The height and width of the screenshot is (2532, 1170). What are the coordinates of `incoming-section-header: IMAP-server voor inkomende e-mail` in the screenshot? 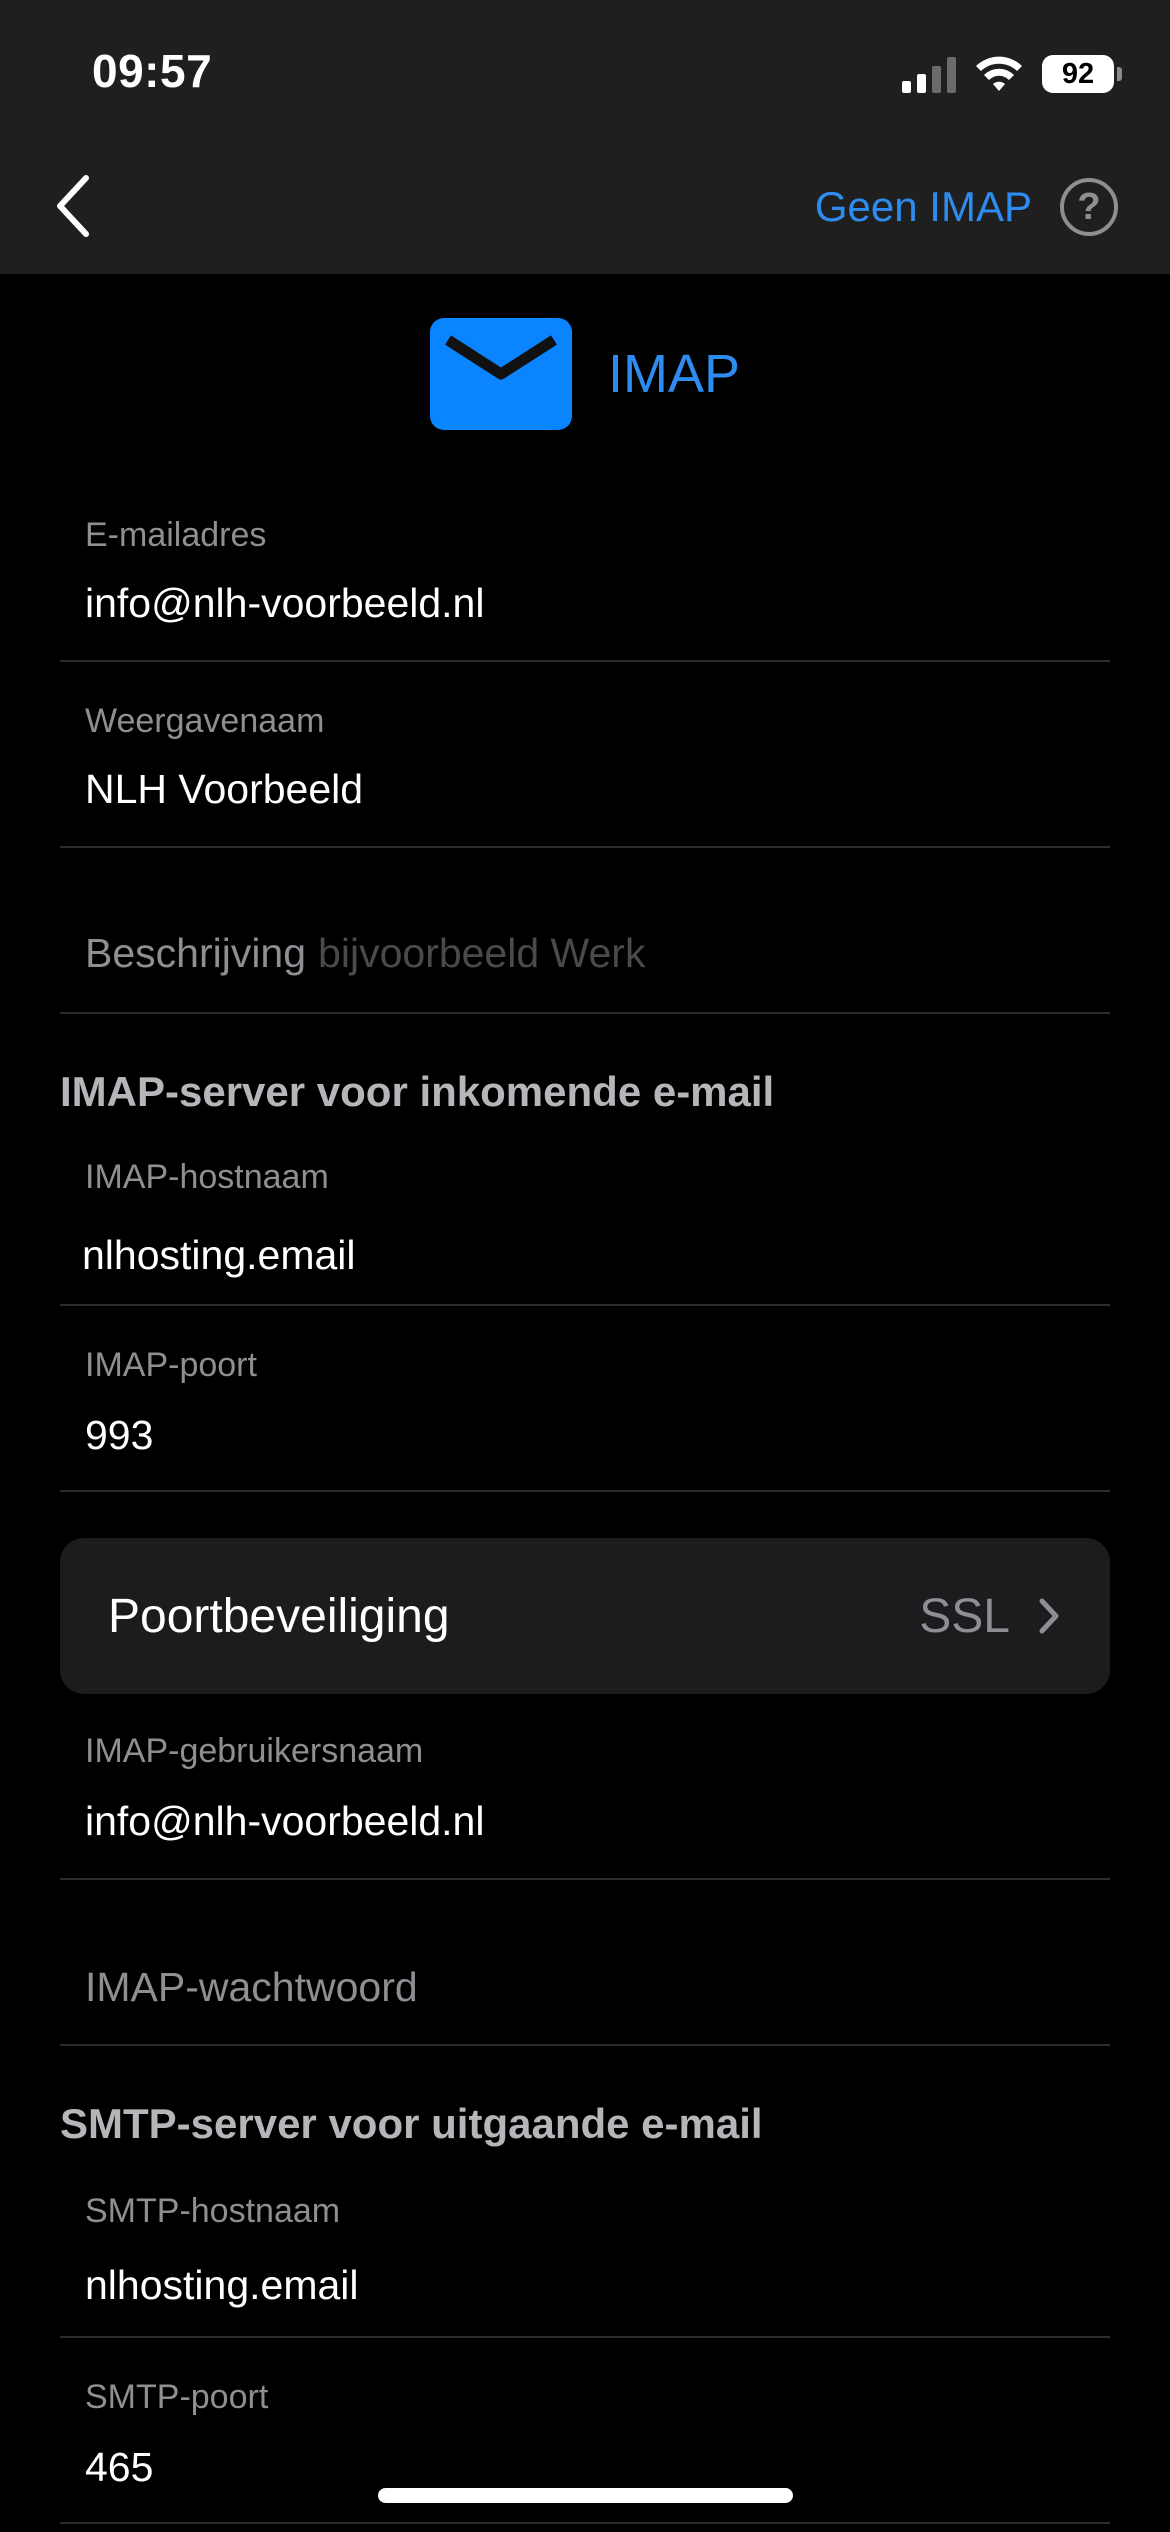 It's located at (417, 1091).